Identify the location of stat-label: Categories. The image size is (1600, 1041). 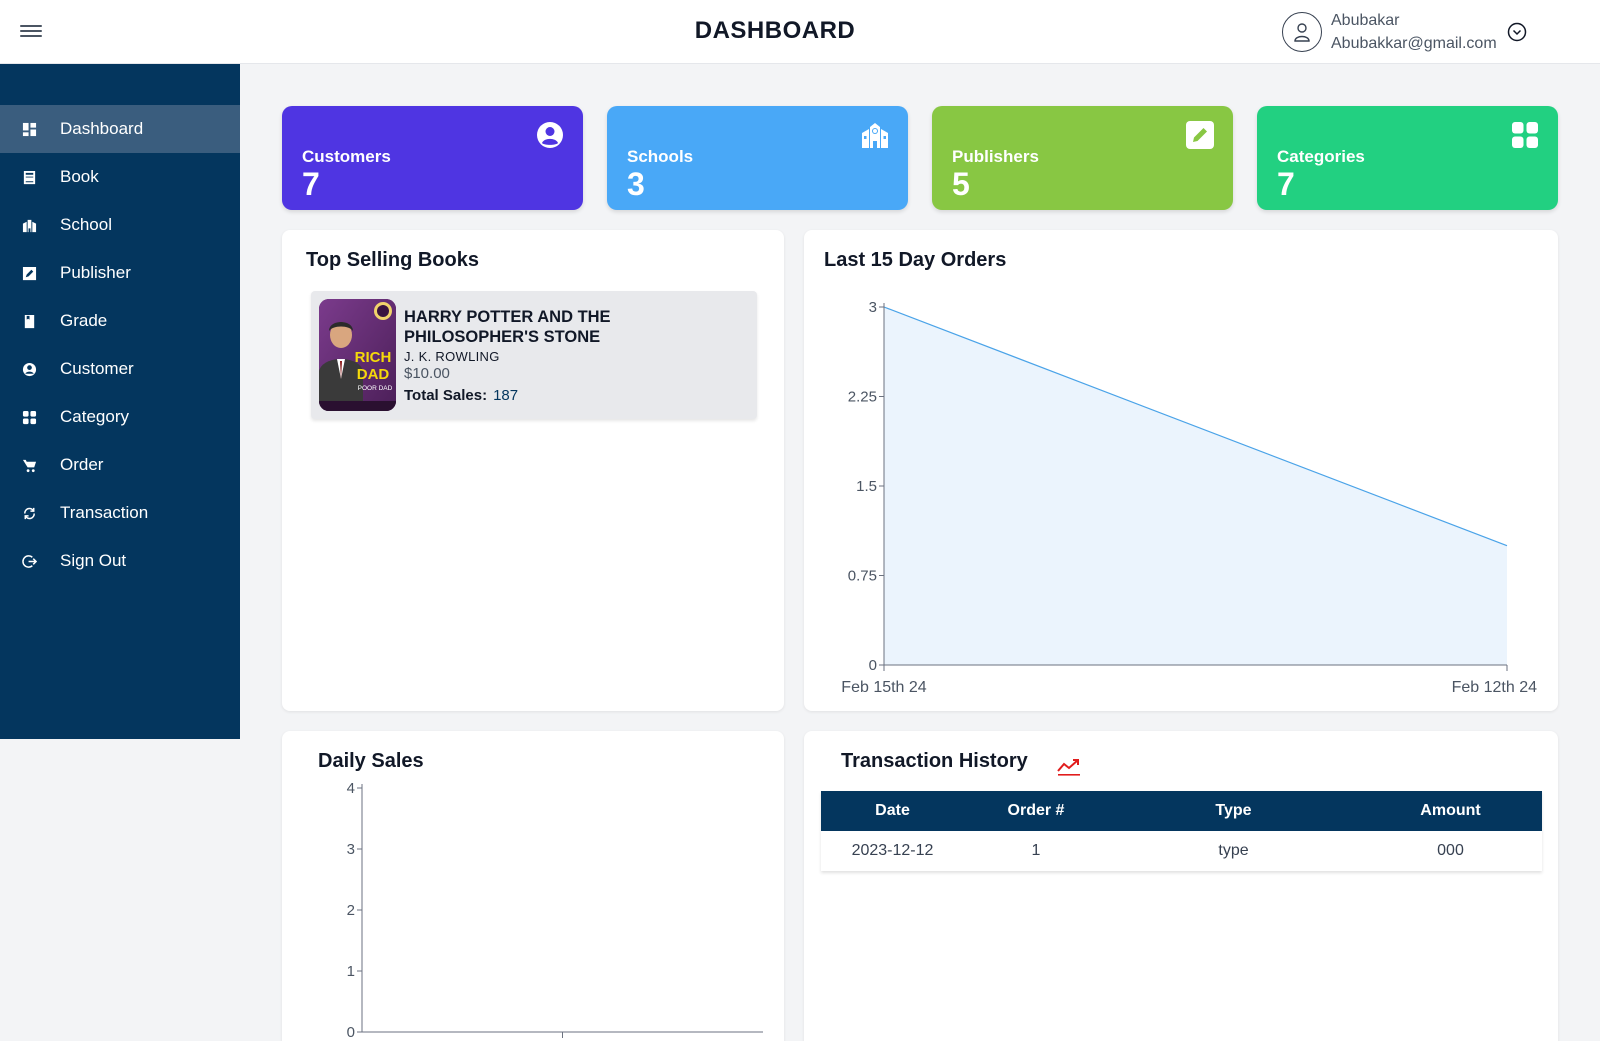
(1321, 156).